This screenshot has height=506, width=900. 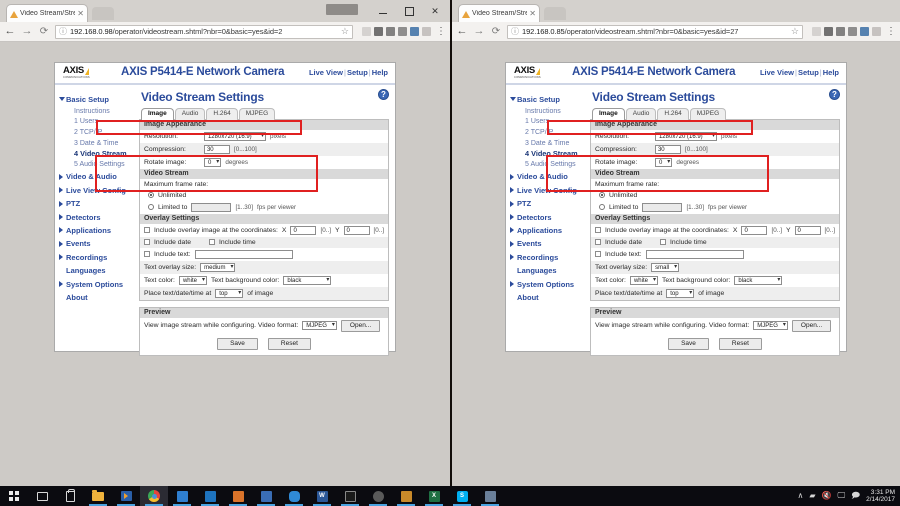 I want to click on minimize-button, so click(x=383, y=11).